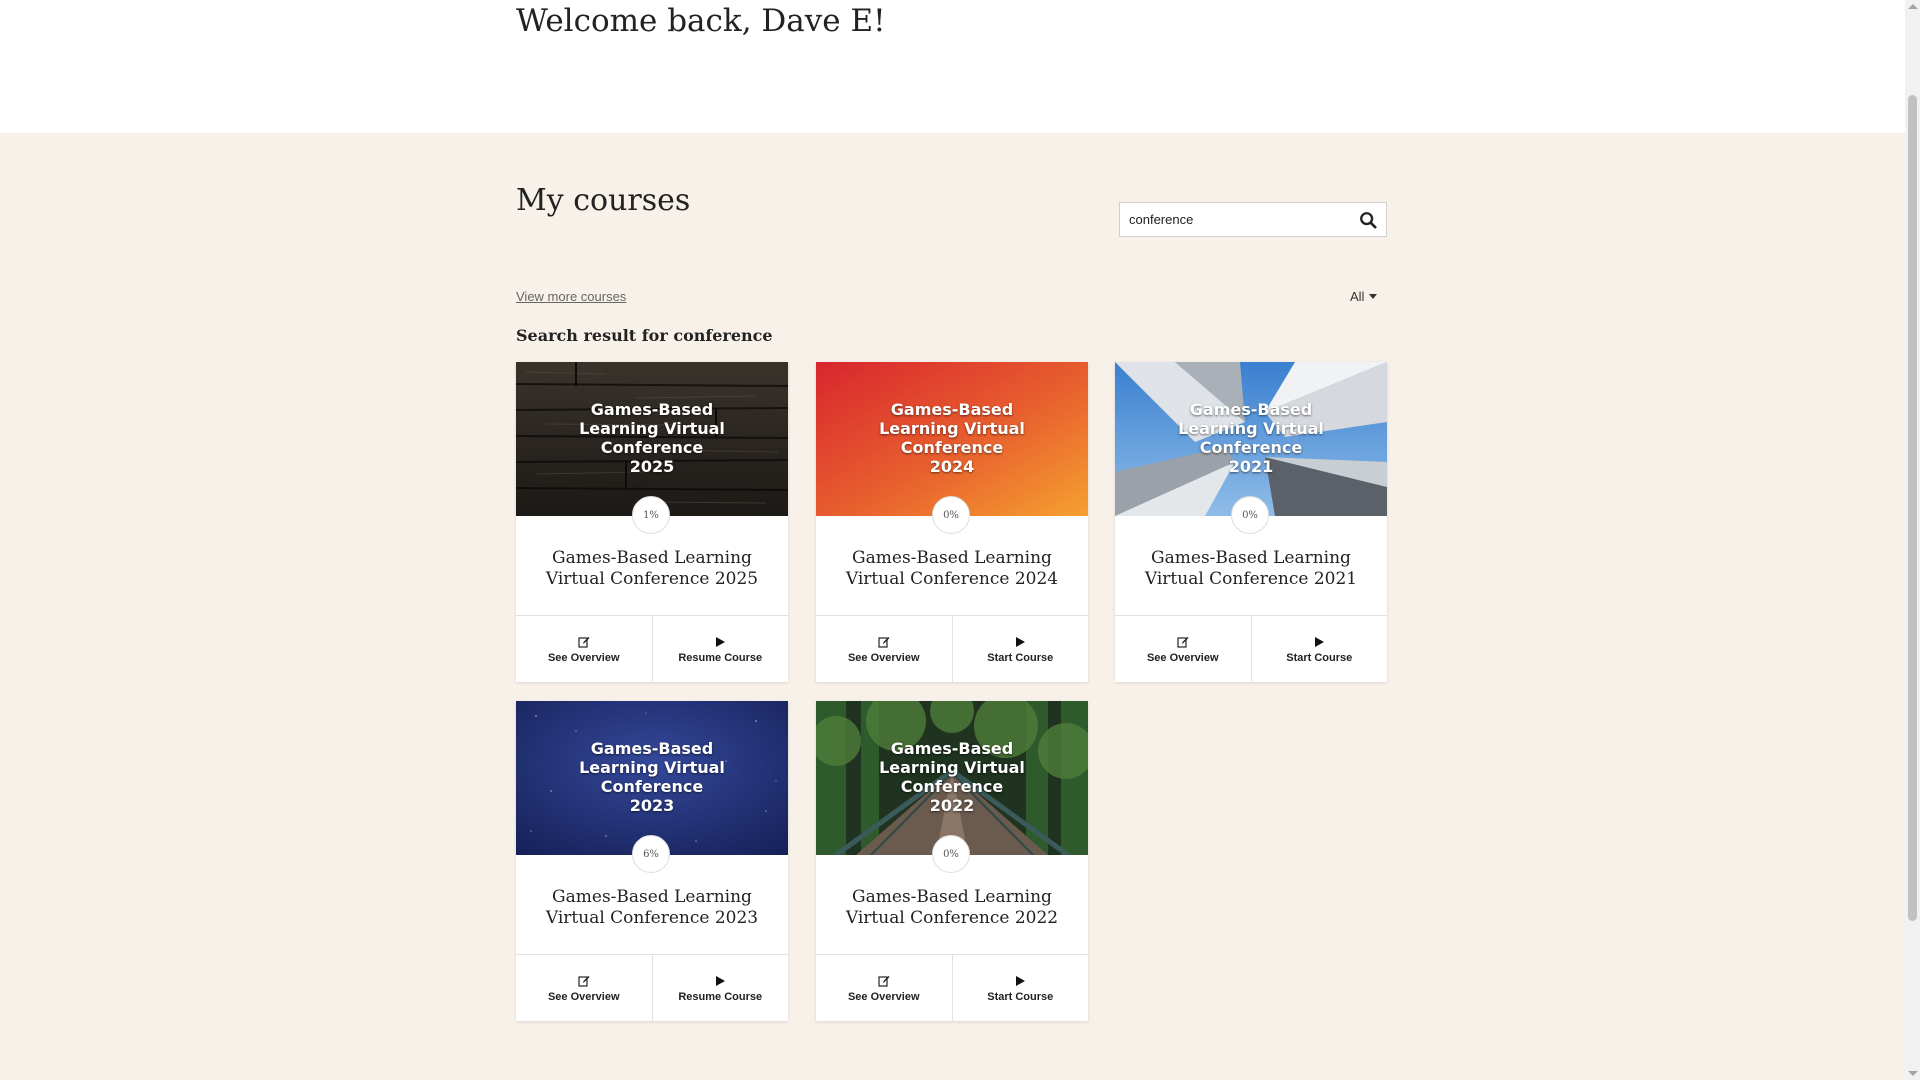 The image size is (1920, 1080). What do you see at coordinates (651, 854) in the screenshot?
I see `progress-badge: 6%` at bounding box center [651, 854].